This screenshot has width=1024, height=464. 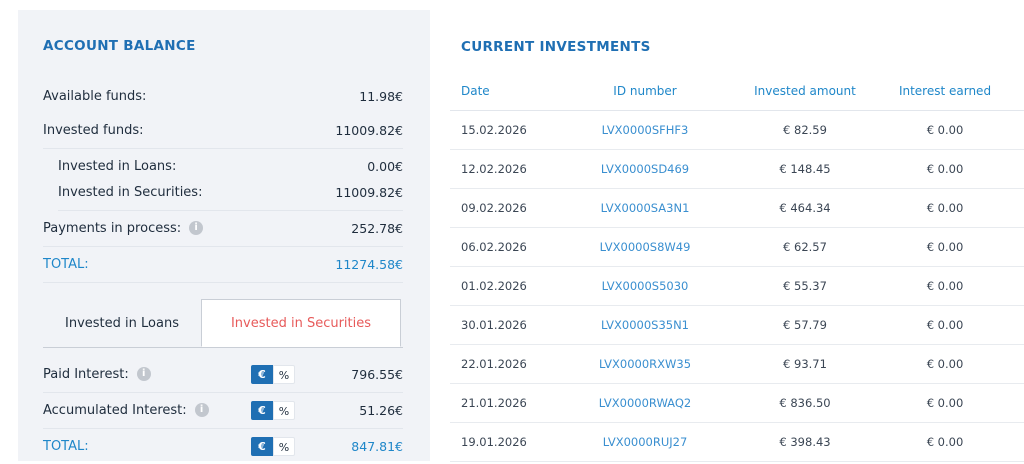 I want to click on cell-invested-amount: € 57.79, so click(x=805, y=325).